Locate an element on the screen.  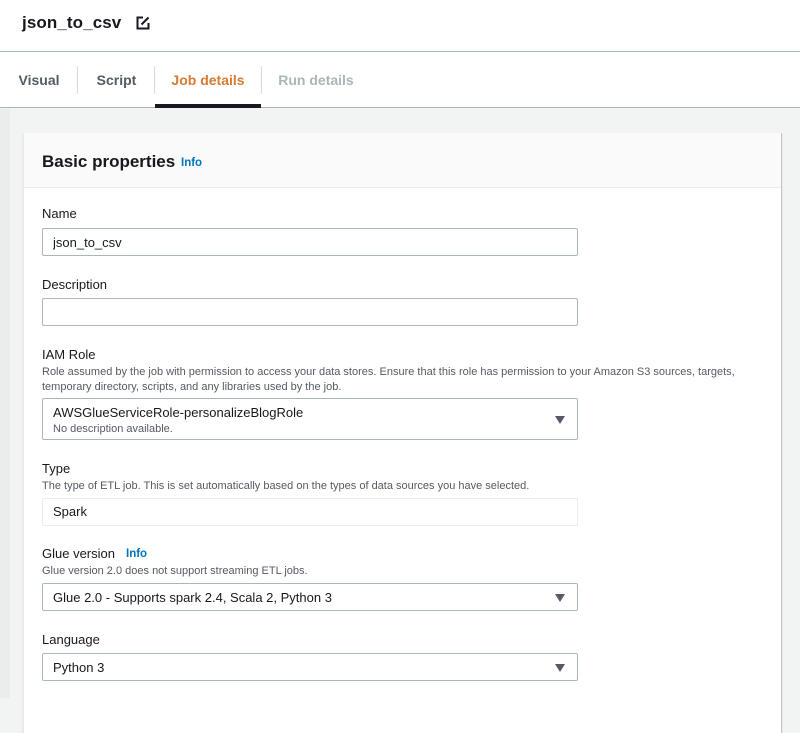
panel-header: Basic properties Info is located at coordinates (402, 160).